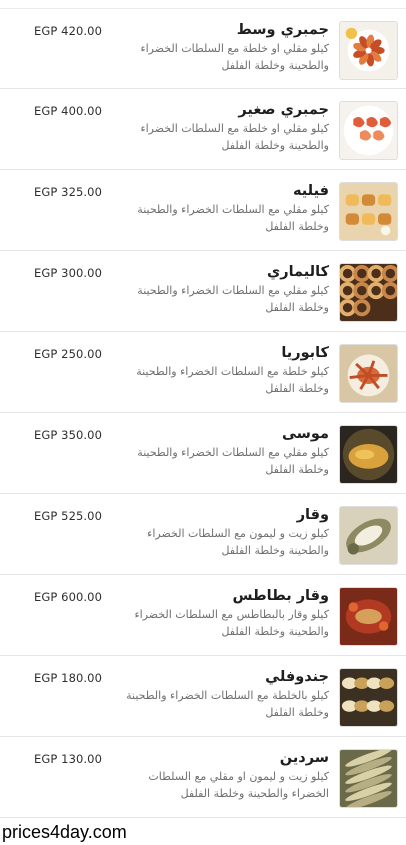 This screenshot has height=845, width=406. Describe the element at coordinates (68, 759) in the screenshot. I see `item-price: EGP 130.00` at that location.